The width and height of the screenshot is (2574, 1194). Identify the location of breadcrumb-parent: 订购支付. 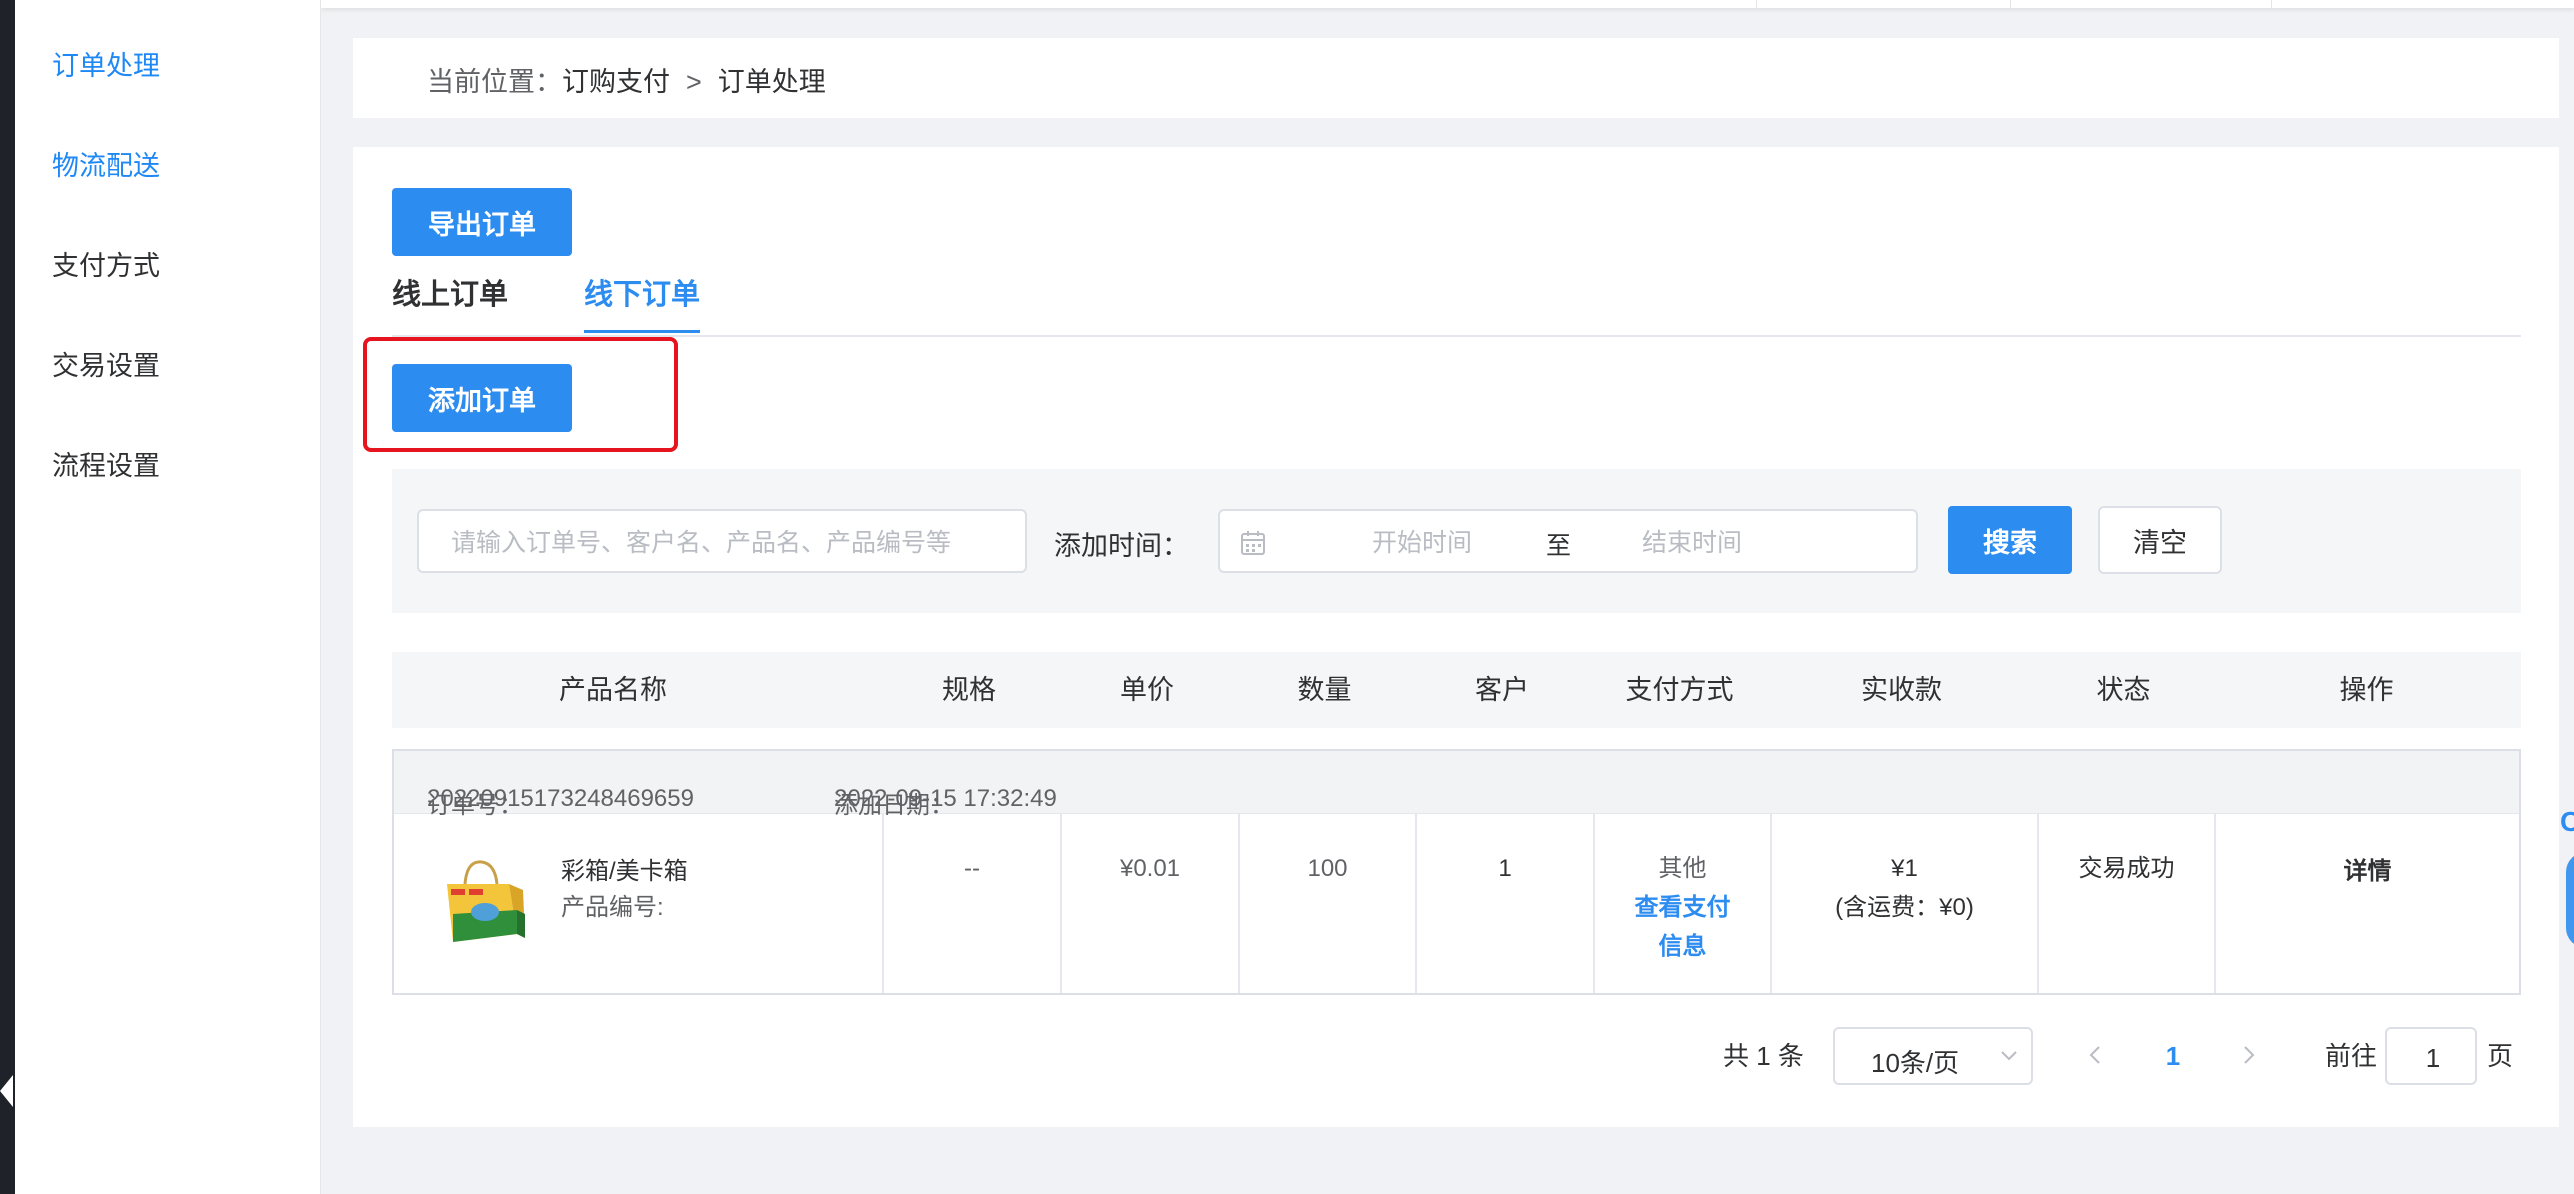
(616, 82).